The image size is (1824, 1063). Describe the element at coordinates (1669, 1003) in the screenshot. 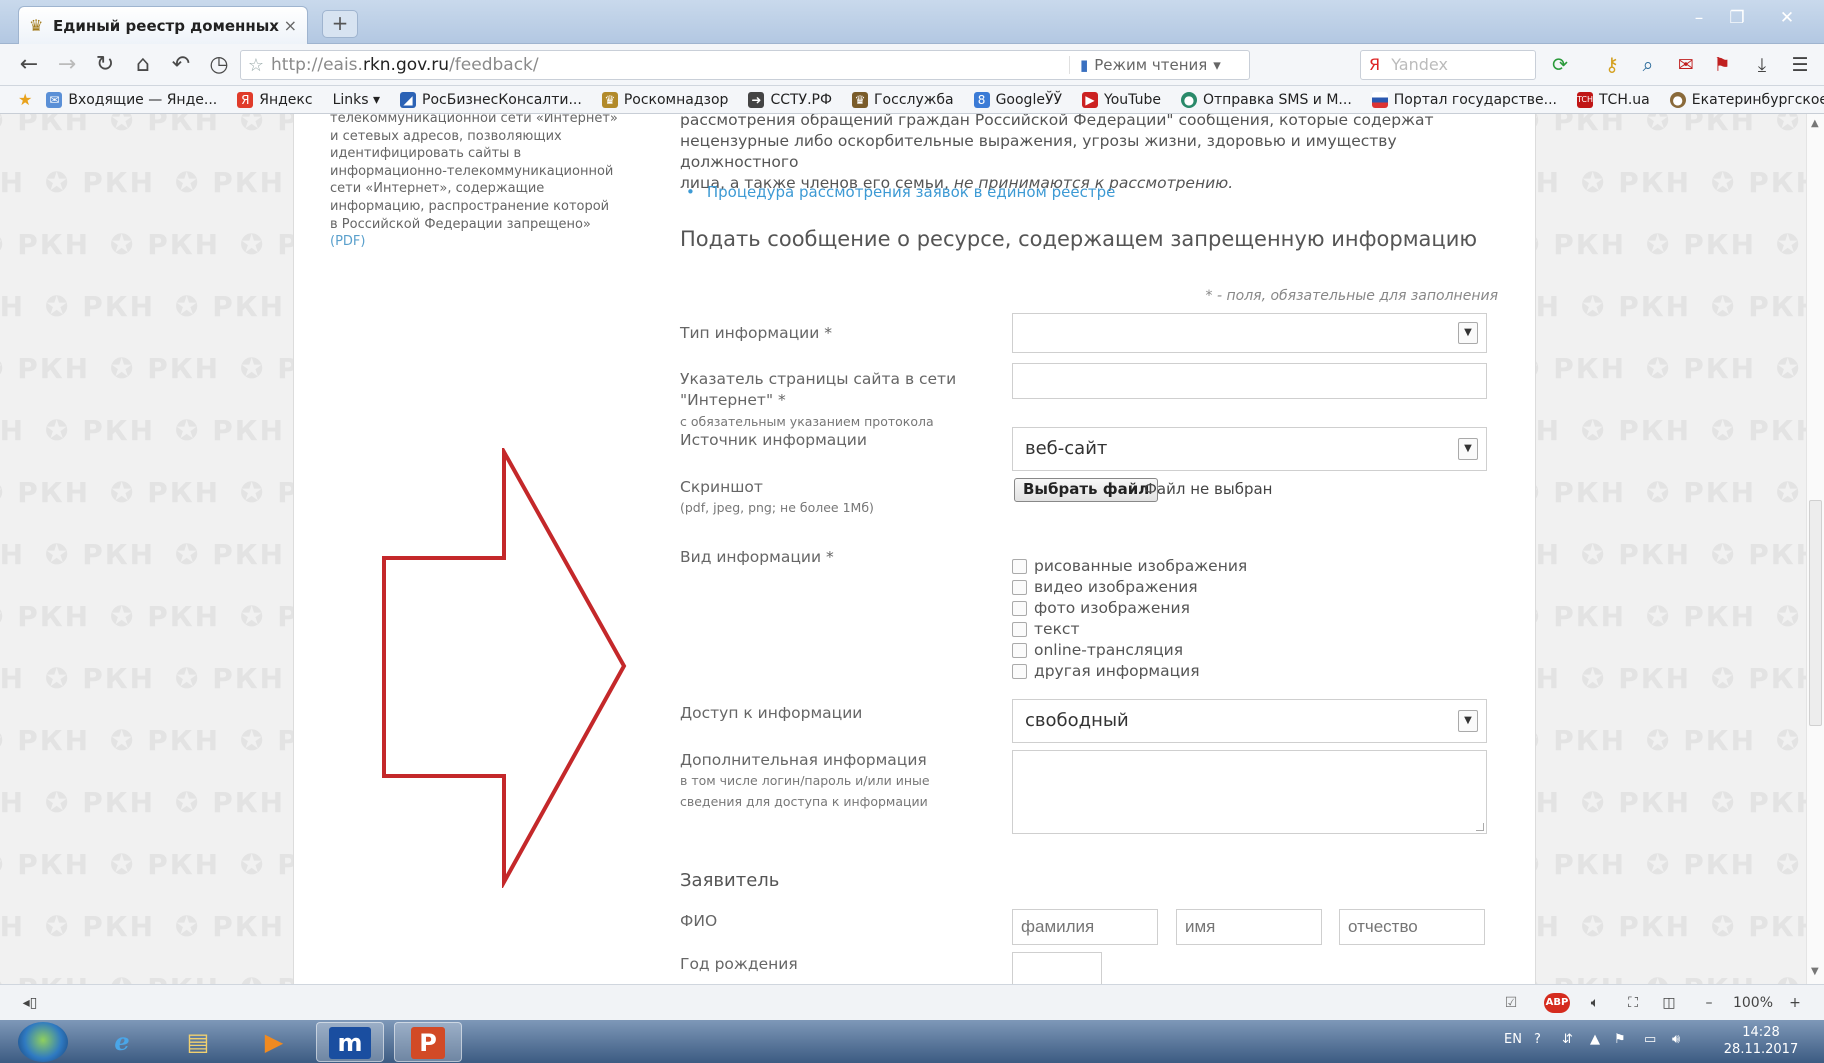

I see `split-view-icon: ◫` at that location.